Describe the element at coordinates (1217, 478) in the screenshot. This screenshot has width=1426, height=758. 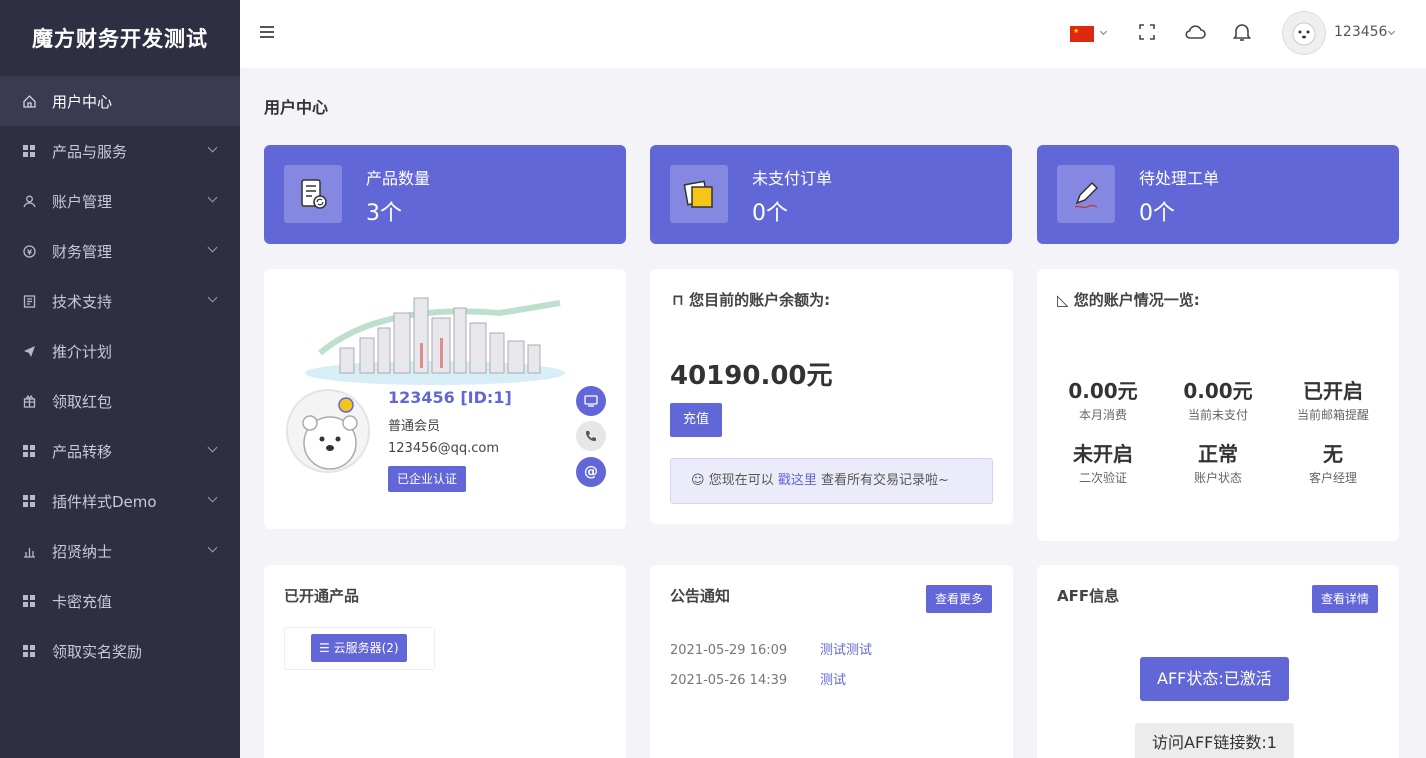
I see `overview-label: 账户状态` at that location.